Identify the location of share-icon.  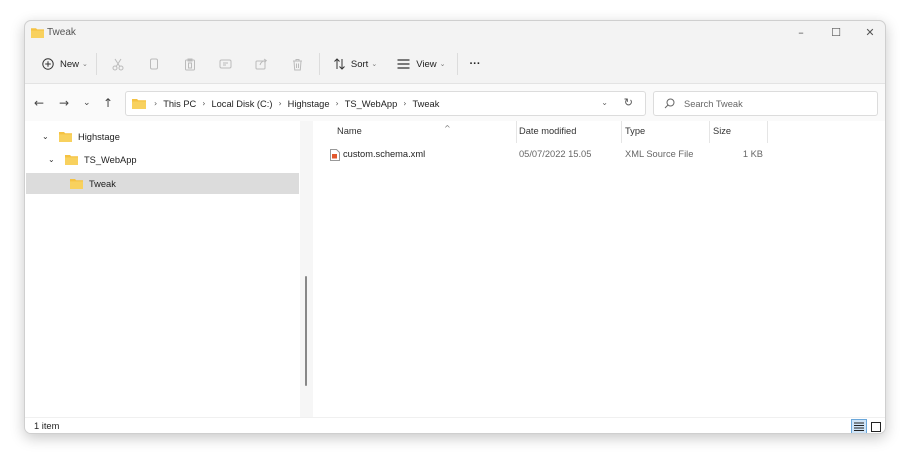
(261, 64).